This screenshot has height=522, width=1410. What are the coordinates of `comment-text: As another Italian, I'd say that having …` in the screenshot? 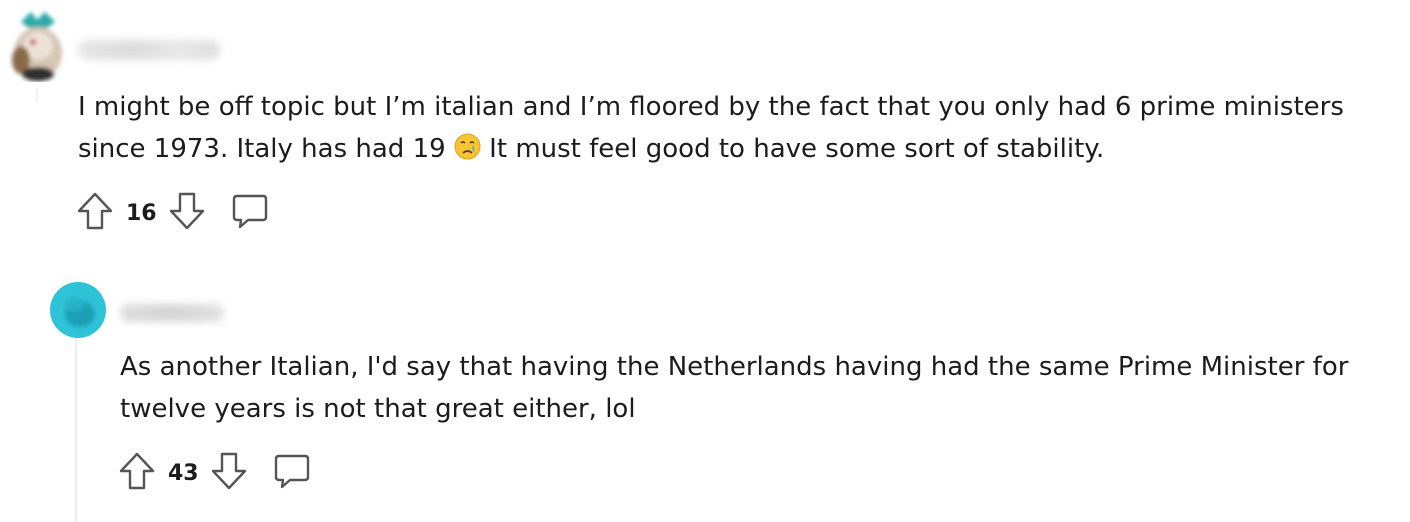 It's located at (734, 388).